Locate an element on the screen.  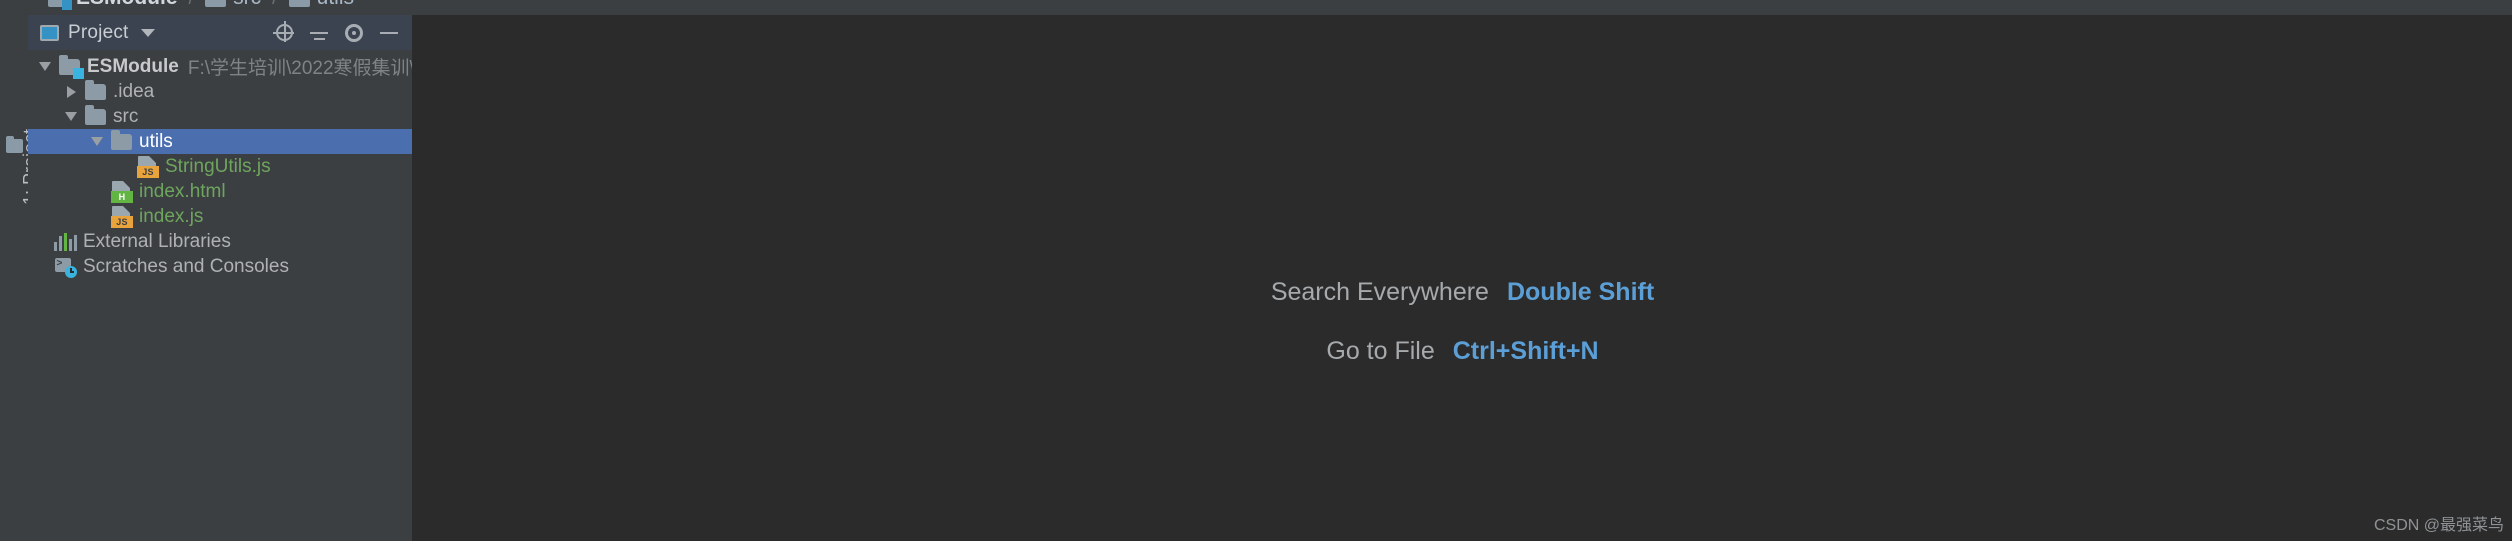
collapse-all-button is located at coordinates (319, 33).